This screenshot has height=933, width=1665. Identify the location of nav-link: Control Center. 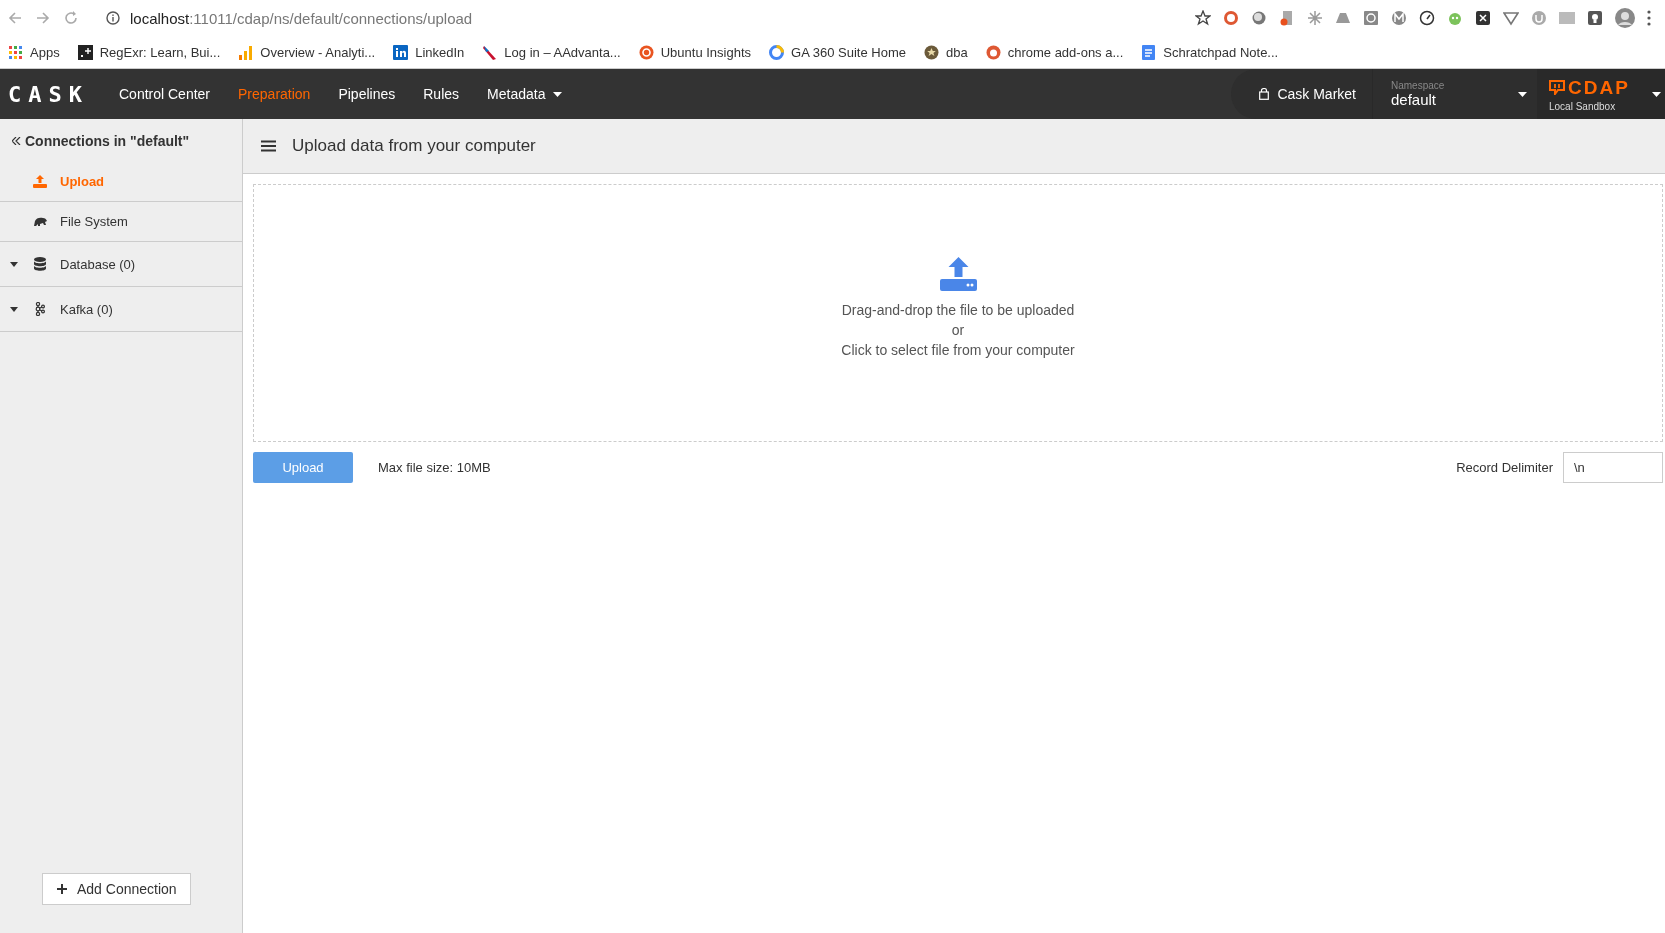
(165, 94).